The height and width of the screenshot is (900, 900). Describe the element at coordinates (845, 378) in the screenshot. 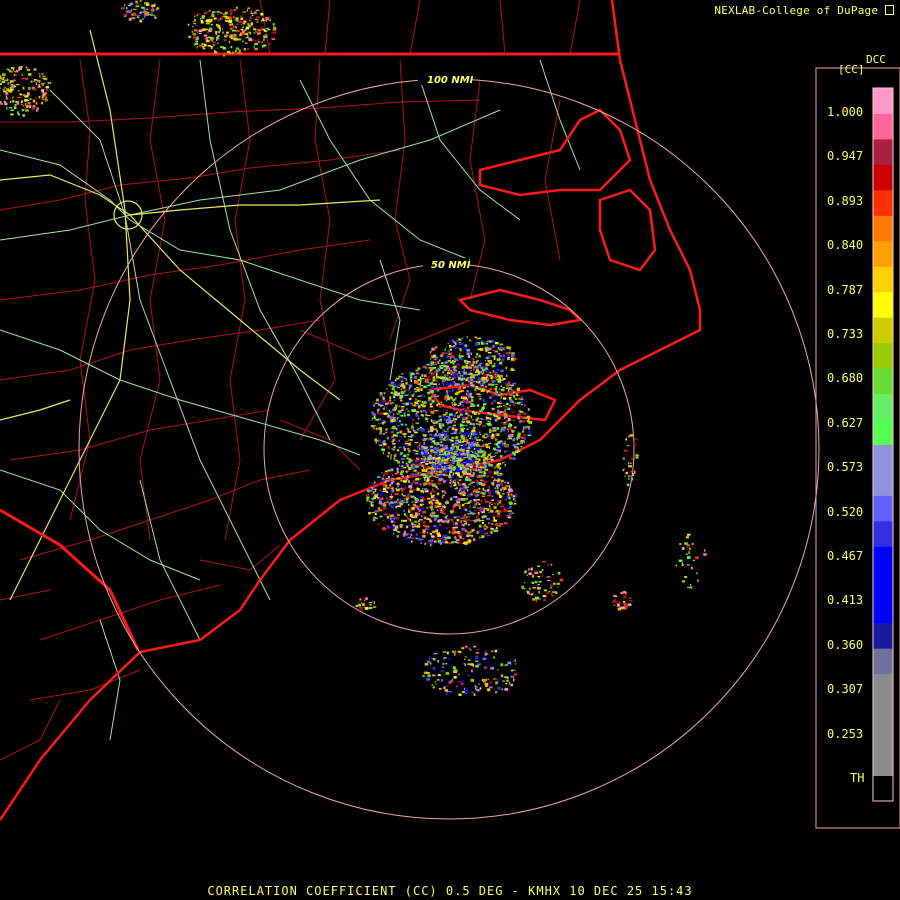

I see `legend-tick-label: 0.680` at that location.